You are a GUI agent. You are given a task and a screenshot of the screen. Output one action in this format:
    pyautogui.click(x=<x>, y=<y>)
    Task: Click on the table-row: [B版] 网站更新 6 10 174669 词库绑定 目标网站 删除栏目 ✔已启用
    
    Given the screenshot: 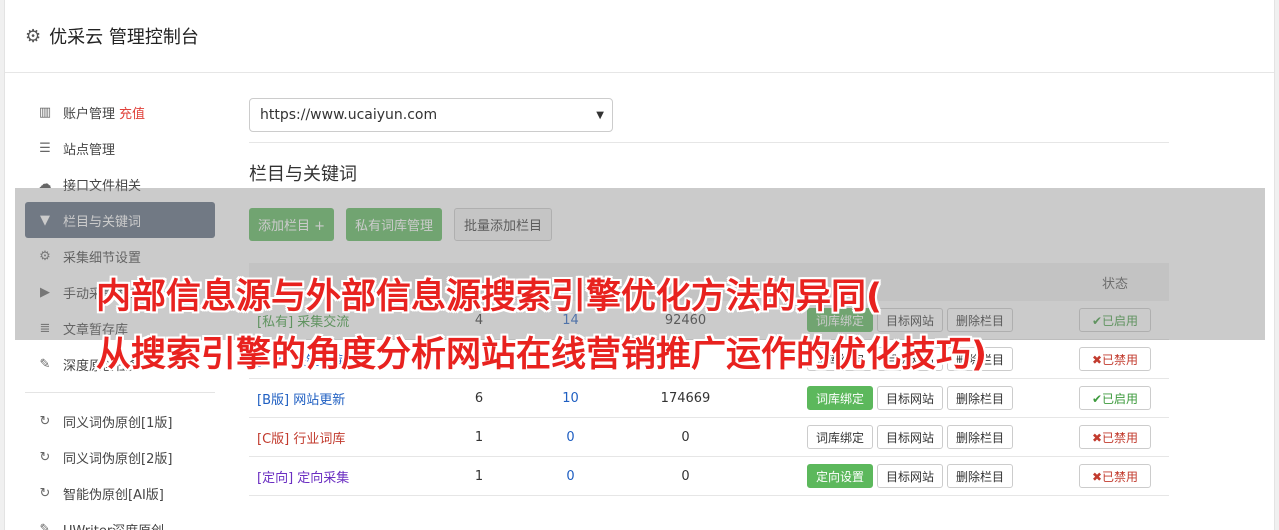 What is the action you would take?
    pyautogui.click(x=709, y=398)
    